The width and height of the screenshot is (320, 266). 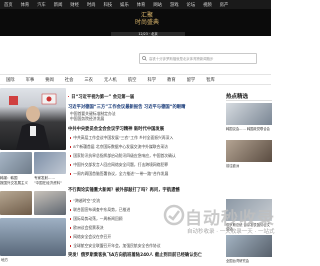 What do you see at coordinates (249, 261) in the screenshot?
I see `hot-pick-caption-4: 全国台湾研究会` at bounding box center [249, 261].